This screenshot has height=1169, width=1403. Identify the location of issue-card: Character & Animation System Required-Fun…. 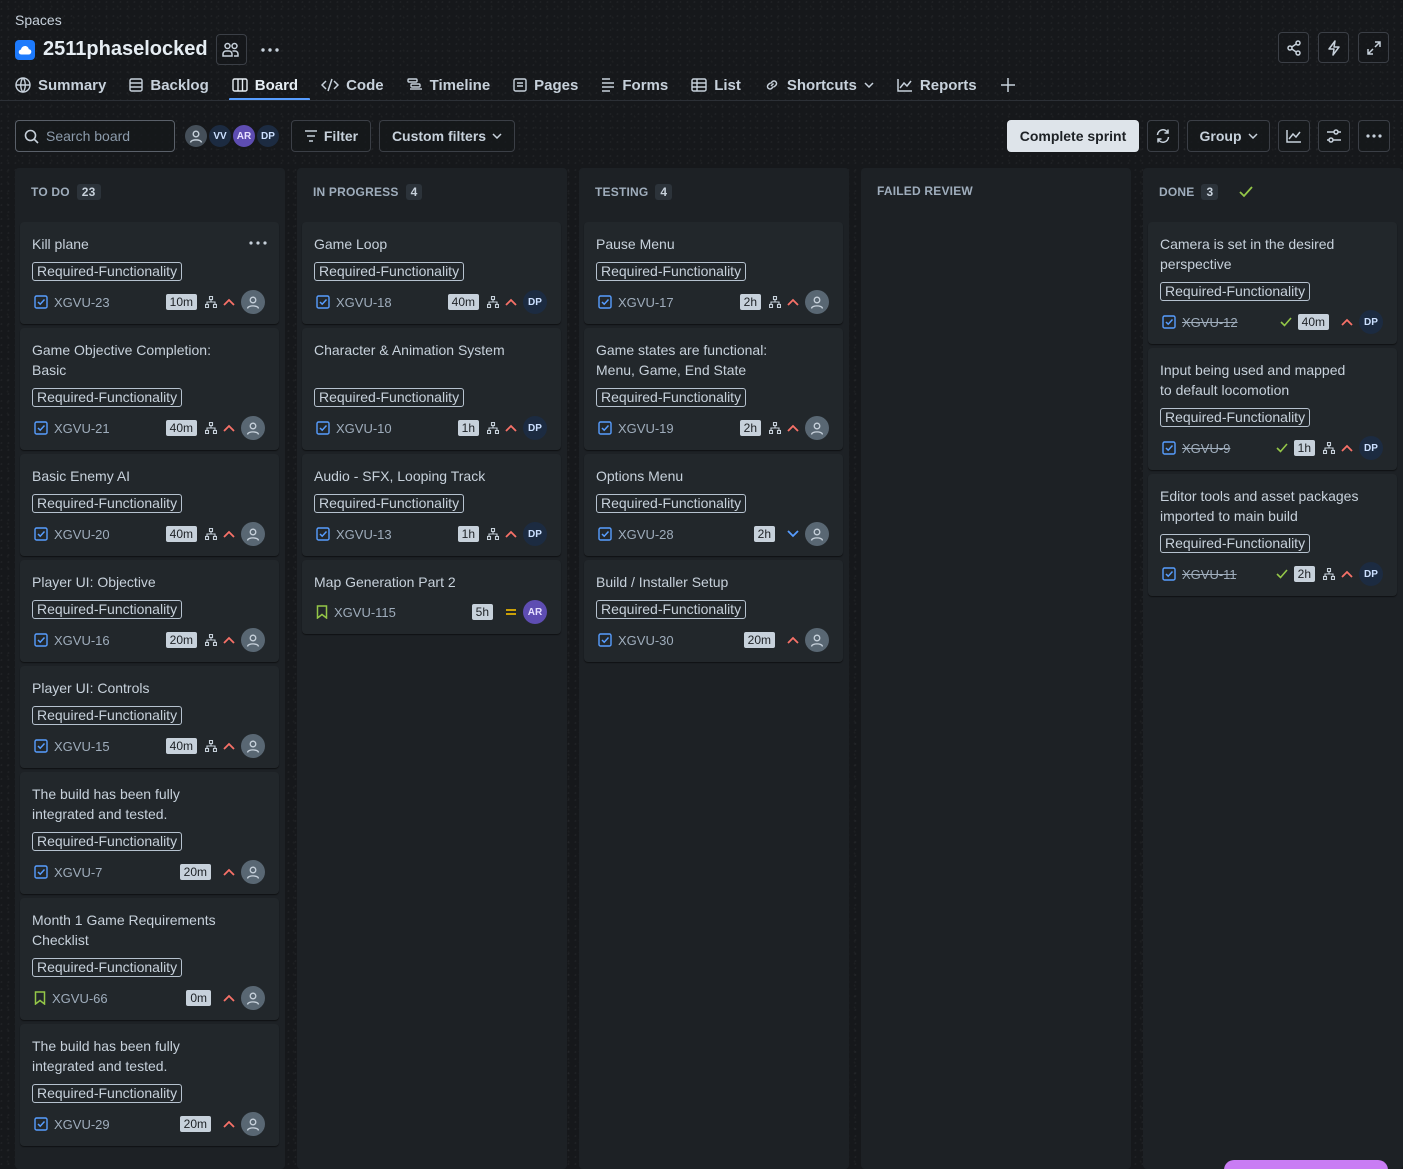
(431, 389).